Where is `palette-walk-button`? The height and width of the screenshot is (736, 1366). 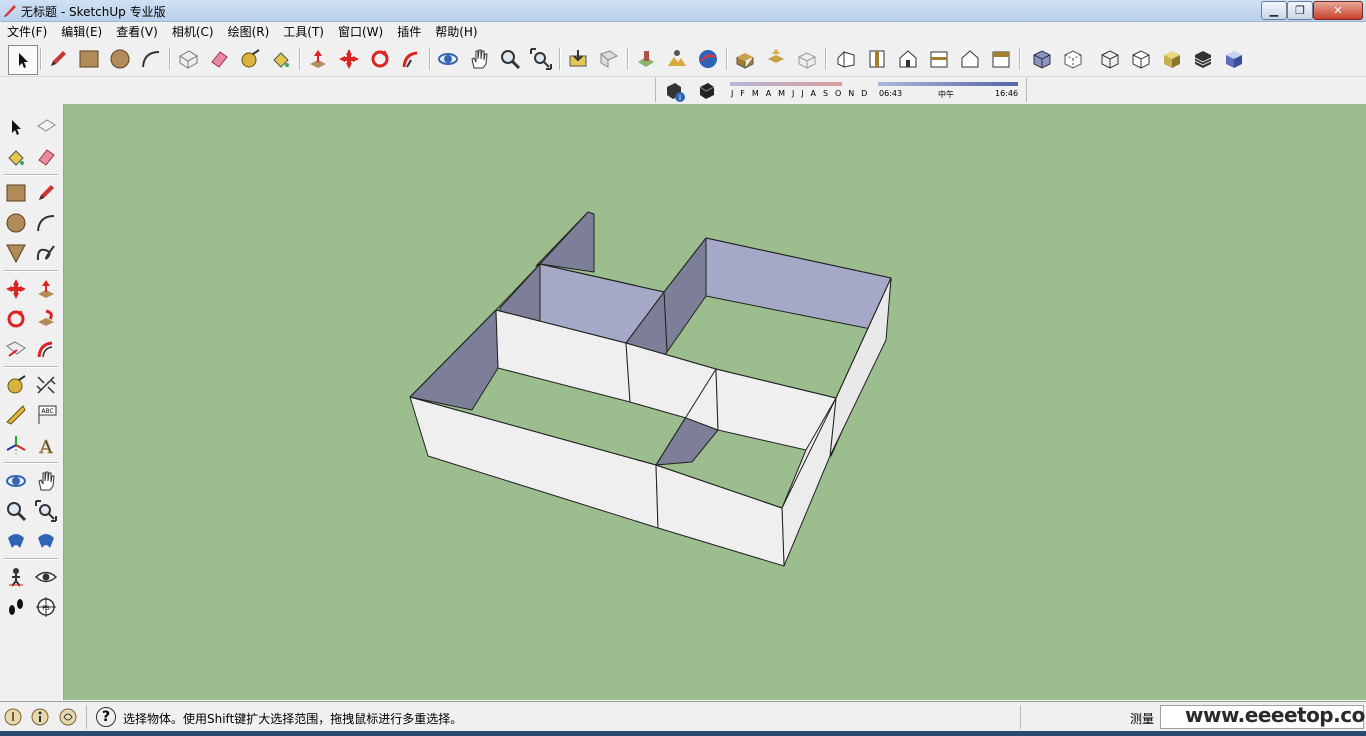 palette-walk-button is located at coordinates (16, 607).